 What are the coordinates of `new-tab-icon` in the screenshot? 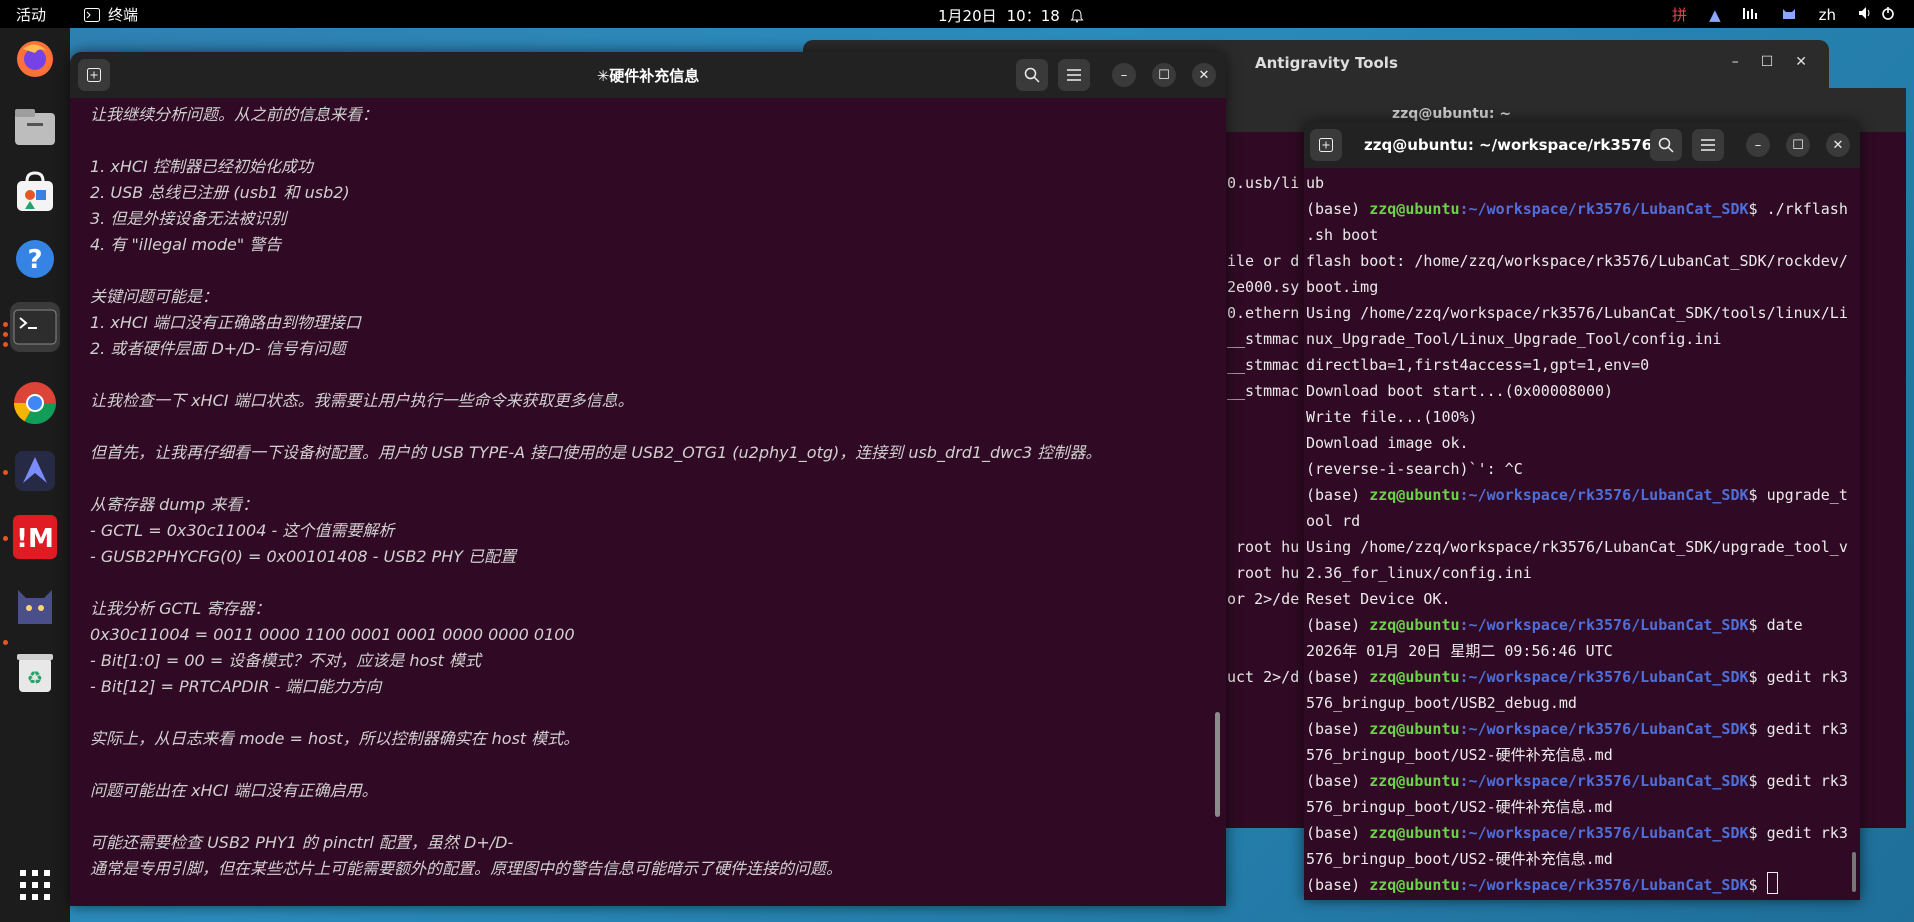 It's located at (1326, 145).